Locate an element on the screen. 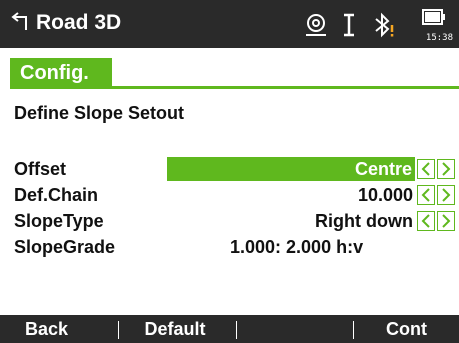 Image resolution: width=459 pixels, height=343 pixels. bluetooth-warning-icon is located at coordinates (384, 25).